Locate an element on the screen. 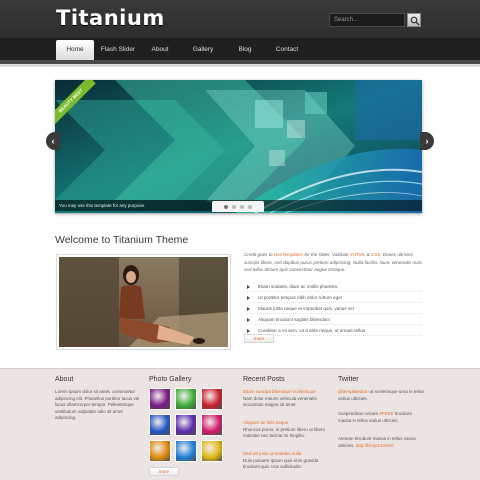 The image size is (480, 480). gallery-more-button: more is located at coordinates (164, 471).